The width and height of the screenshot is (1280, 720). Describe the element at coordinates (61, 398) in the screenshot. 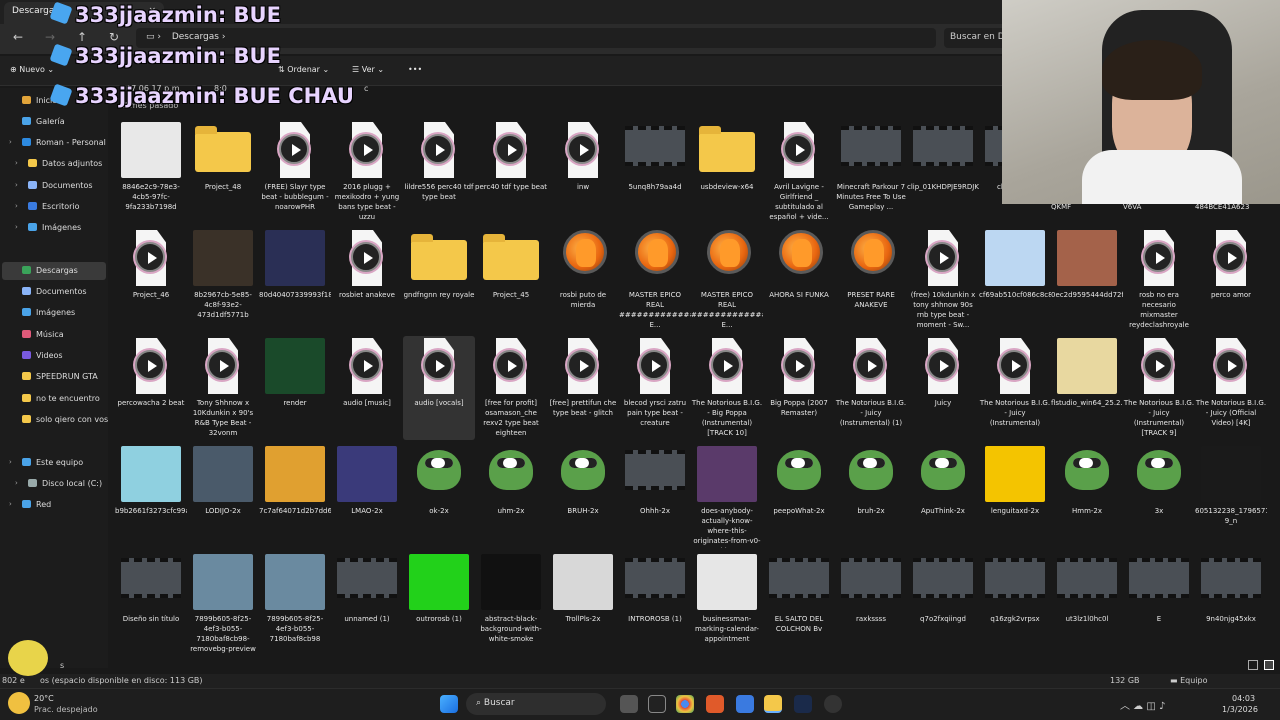

I see `sidebar-item: no te encuentro` at that location.